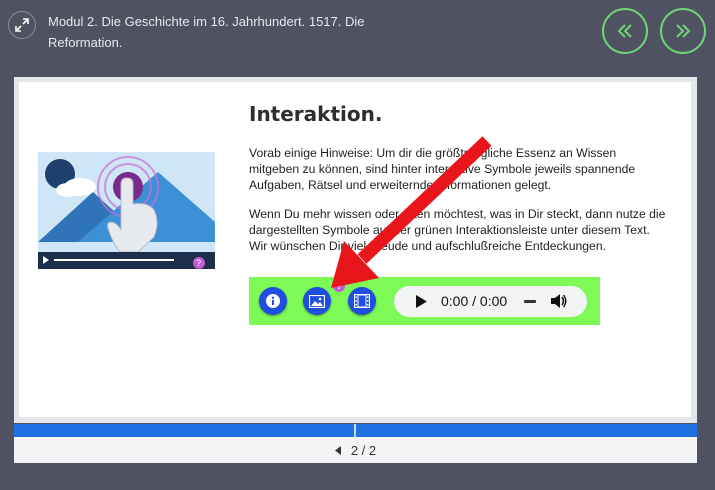 Image resolution: width=715 pixels, height=490 pixels. I want to click on progress-divider, so click(355, 430).